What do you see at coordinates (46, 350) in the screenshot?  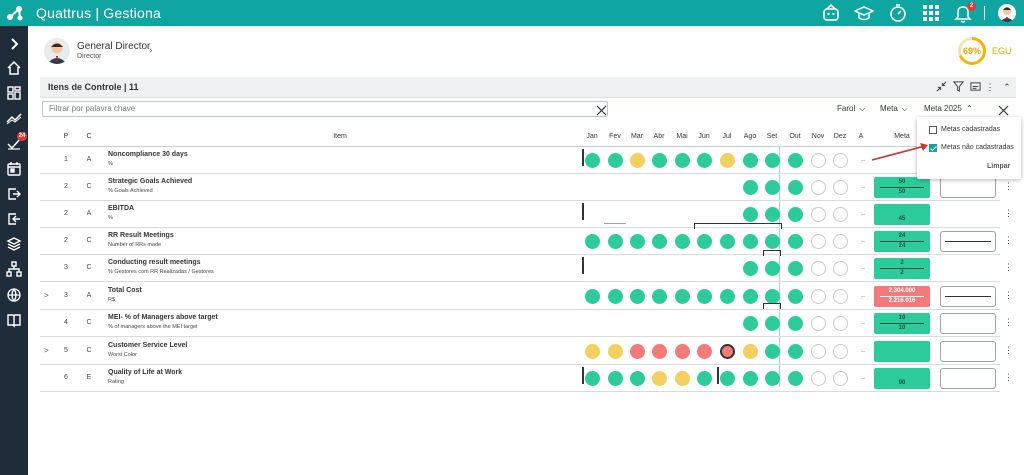 I see `expand-row-icon: >` at bounding box center [46, 350].